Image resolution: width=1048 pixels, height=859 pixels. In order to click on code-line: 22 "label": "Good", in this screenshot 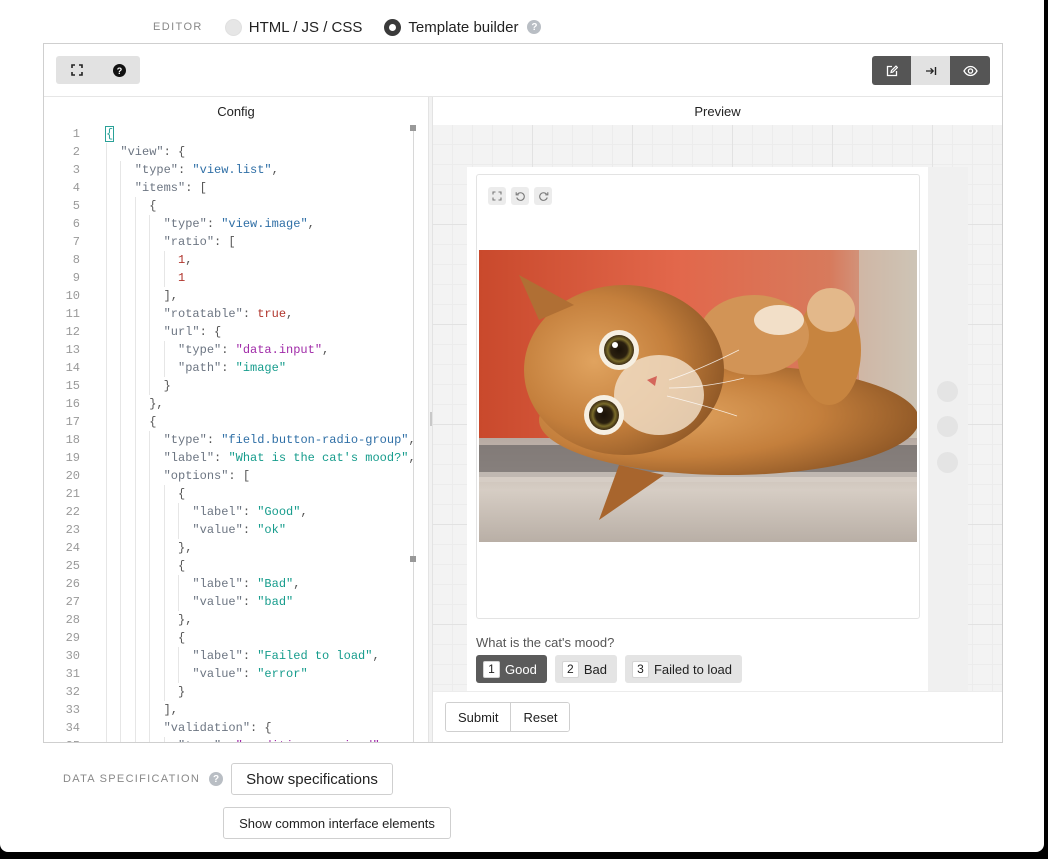, I will do `click(236, 512)`.